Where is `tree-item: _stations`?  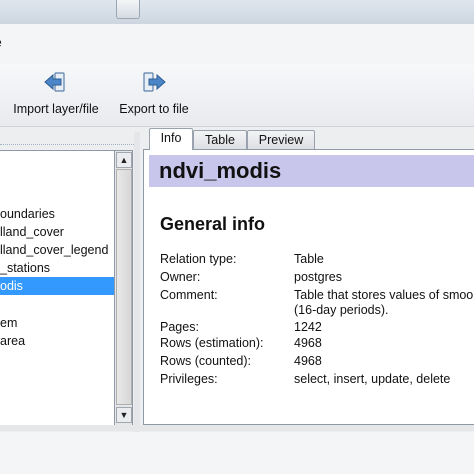
tree-item: _stations is located at coordinates (57, 268).